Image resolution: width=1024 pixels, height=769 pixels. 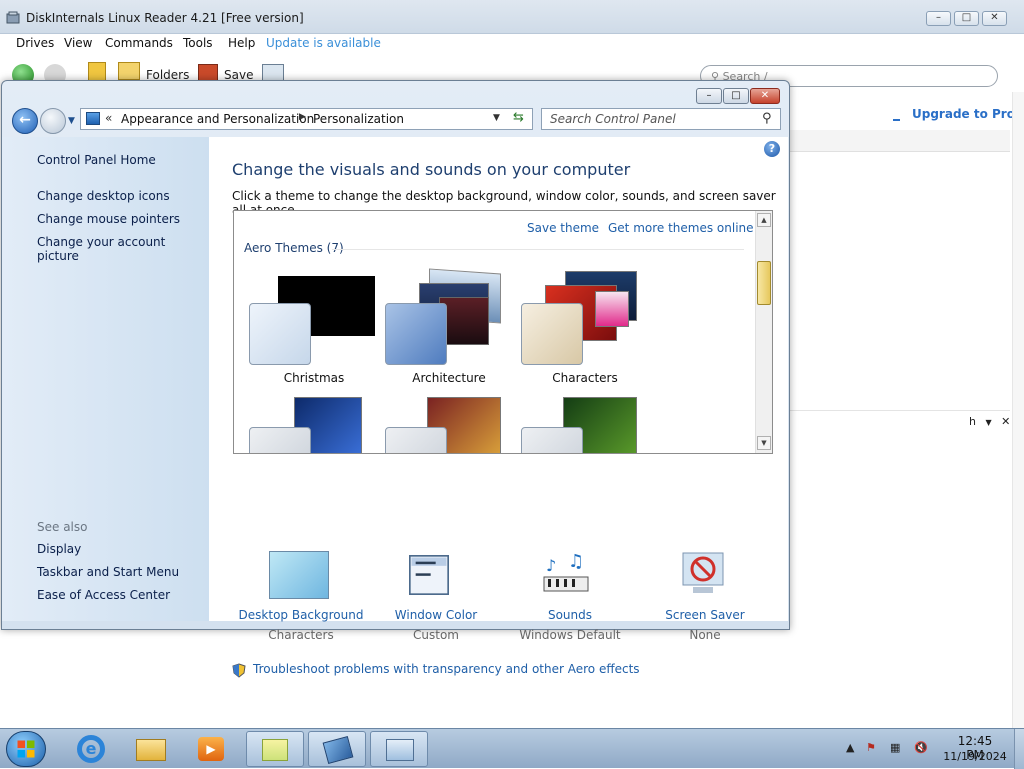 What do you see at coordinates (436, 615) in the screenshot?
I see `option-title: Window Color` at bounding box center [436, 615].